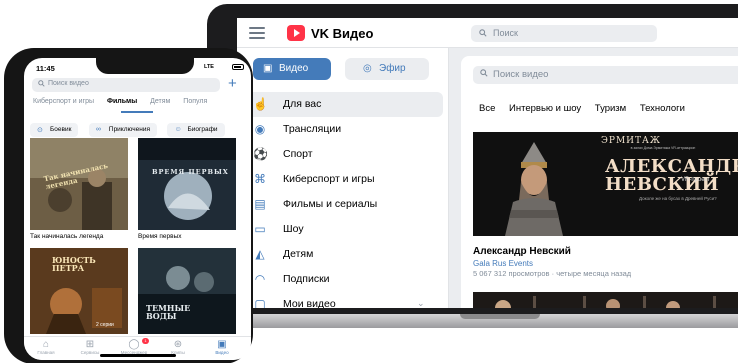 The width and height of the screenshot is (738, 363). Describe the element at coordinates (260, 229) in the screenshot. I see `tv-icon: ▭` at that location.